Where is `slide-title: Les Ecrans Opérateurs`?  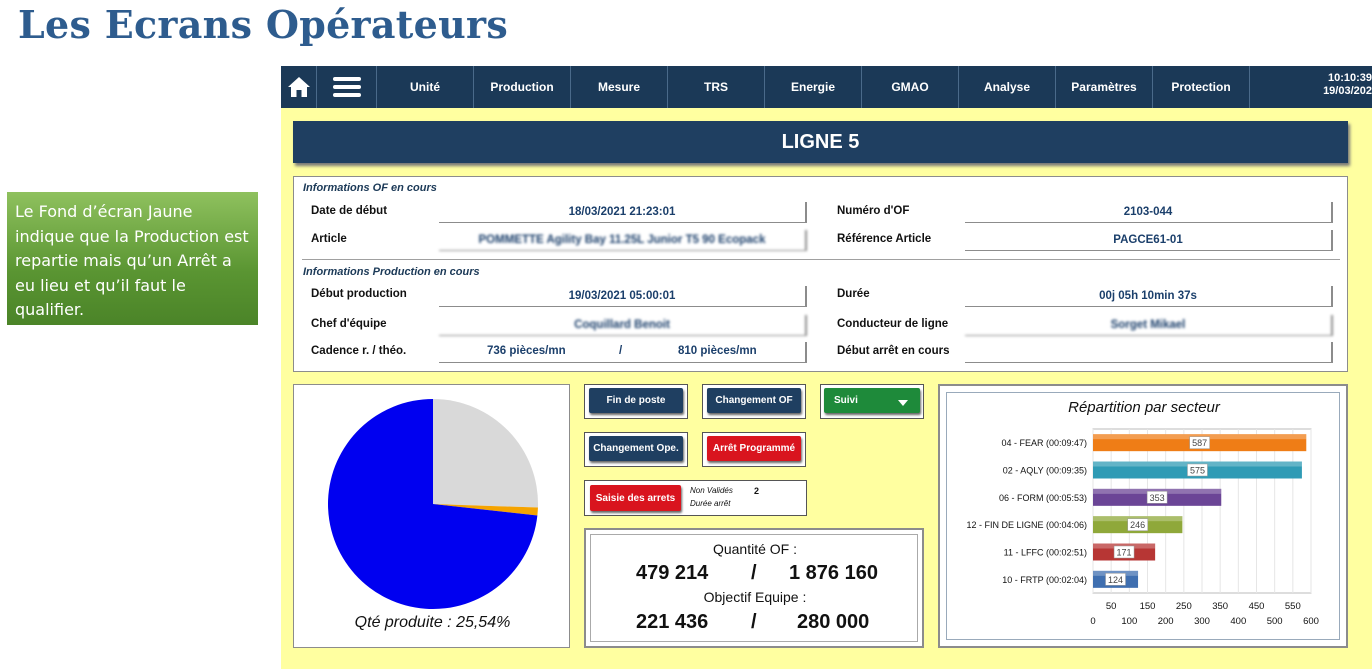 slide-title: Les Ecrans Opérateurs is located at coordinates (263, 24).